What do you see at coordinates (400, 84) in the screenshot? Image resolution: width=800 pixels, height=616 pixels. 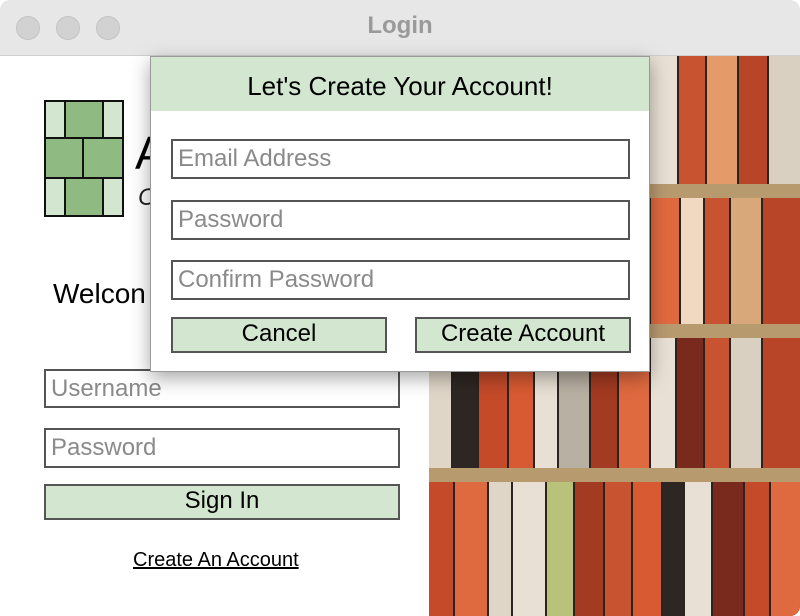 I see `dialog-title: Let's Create Your Account!` at bounding box center [400, 84].